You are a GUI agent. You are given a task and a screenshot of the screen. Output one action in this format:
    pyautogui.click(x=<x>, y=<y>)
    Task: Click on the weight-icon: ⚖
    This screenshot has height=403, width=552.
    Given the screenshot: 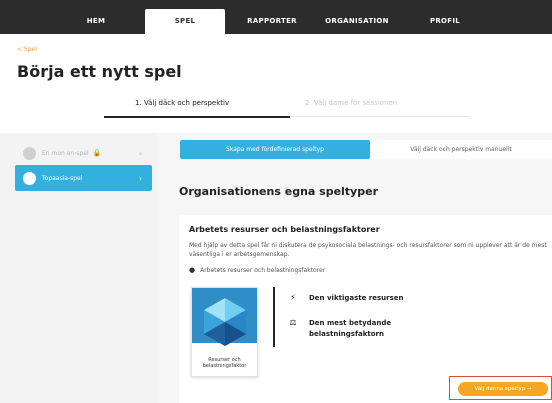 What is the action you would take?
    pyautogui.click(x=293, y=322)
    